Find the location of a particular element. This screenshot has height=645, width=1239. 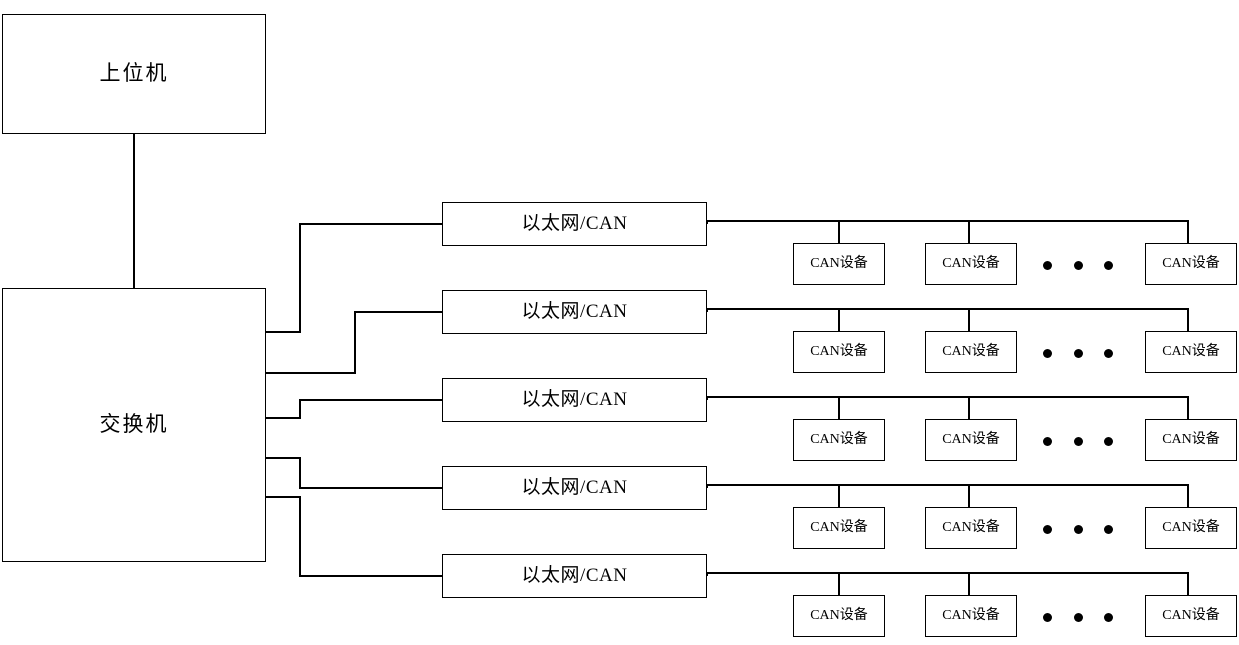

gateway-box-3: 以太网/CAN is located at coordinates (574, 400).